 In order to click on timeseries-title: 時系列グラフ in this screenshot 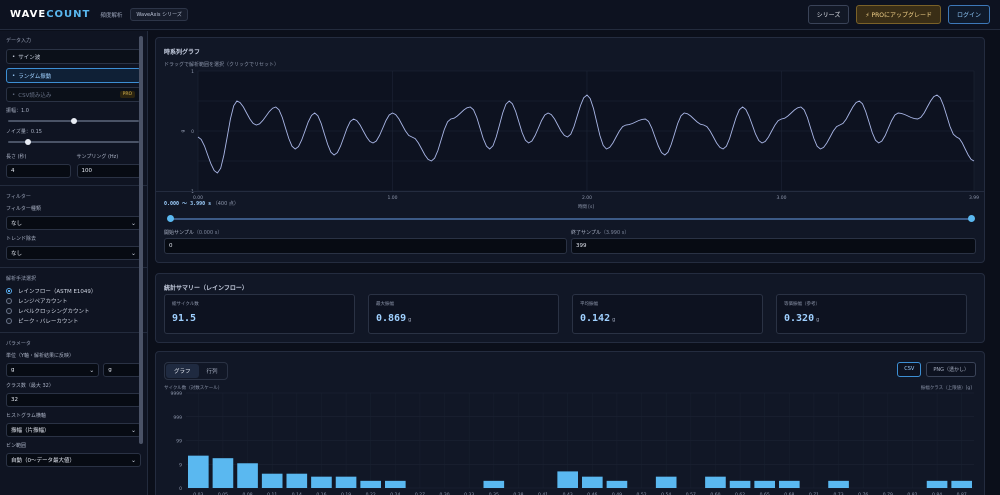, I will do `click(182, 52)`.